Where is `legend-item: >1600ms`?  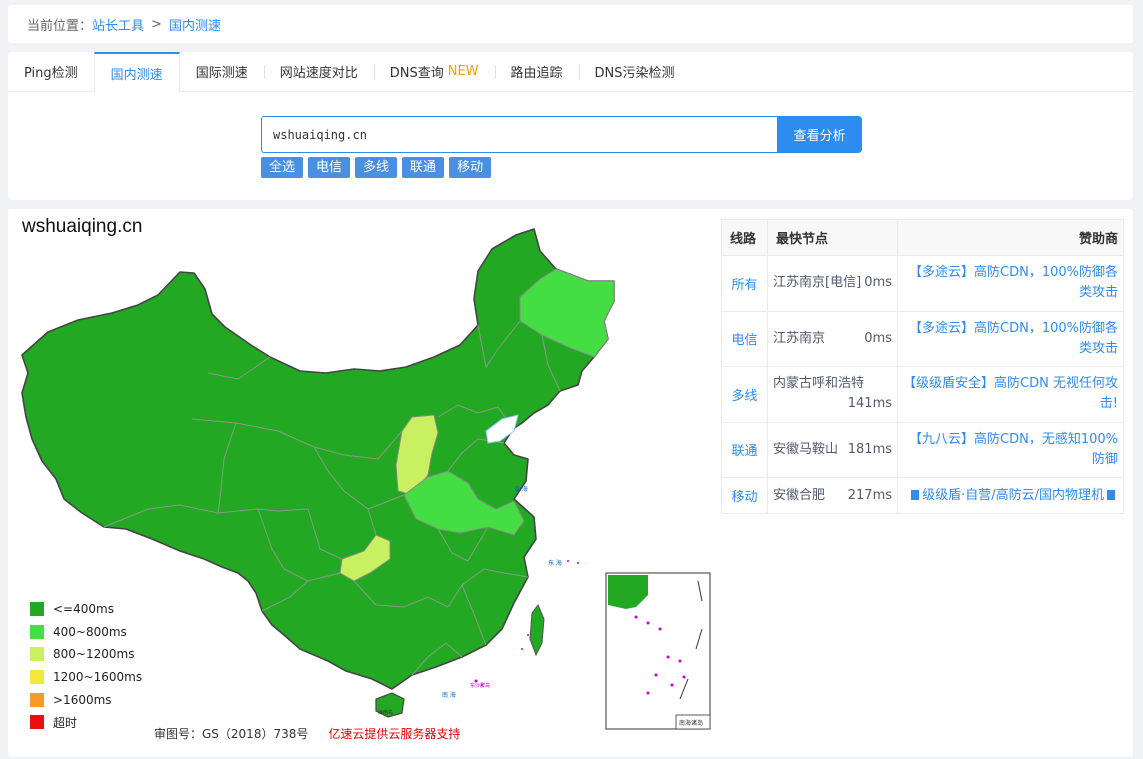
legend-item: >1600ms is located at coordinates (86, 699).